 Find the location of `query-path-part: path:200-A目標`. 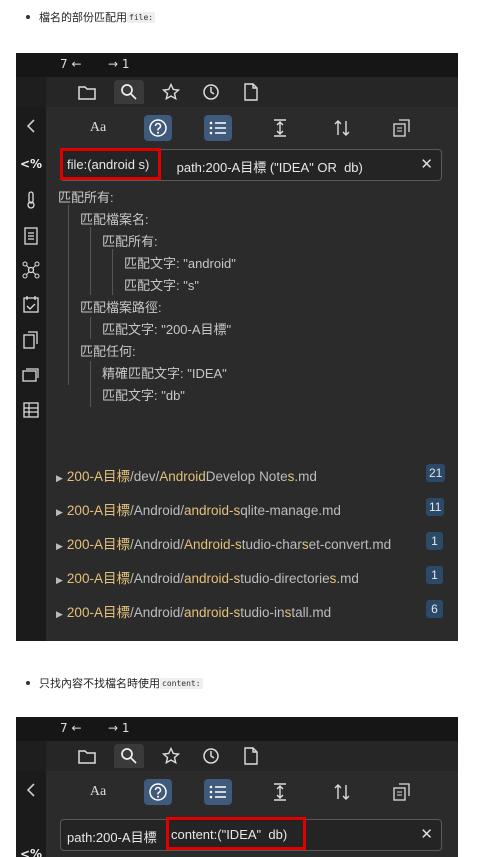

query-path-part: path:200-A目標 is located at coordinates (114, 837).